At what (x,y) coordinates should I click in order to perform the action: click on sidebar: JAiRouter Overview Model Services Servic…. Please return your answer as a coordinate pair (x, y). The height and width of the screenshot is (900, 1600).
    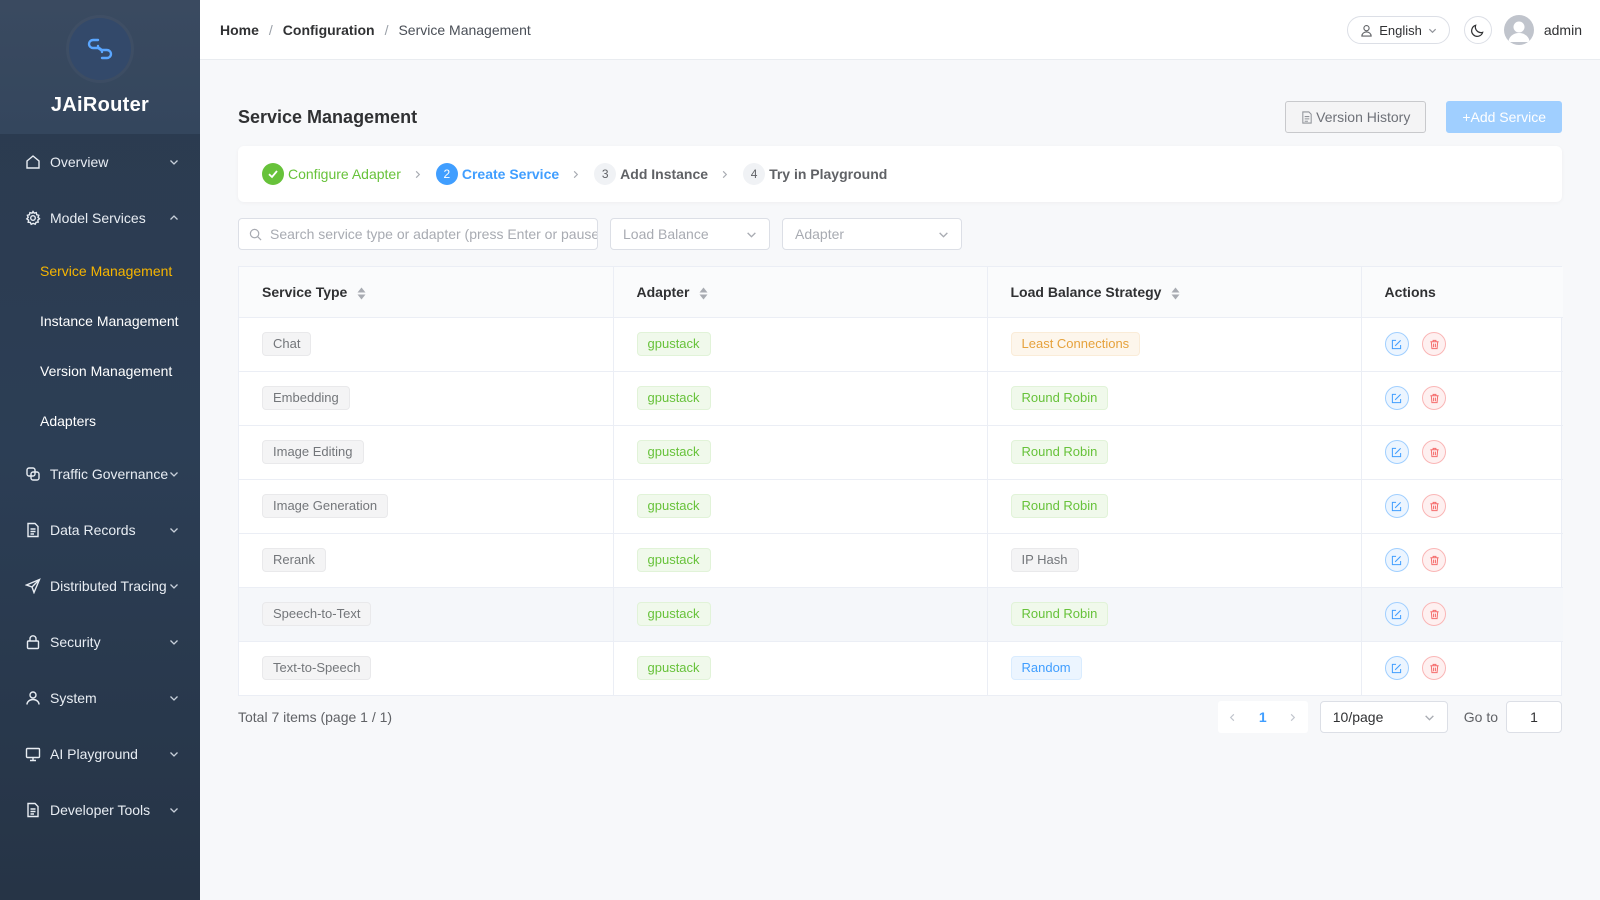
    Looking at the image, I should click on (100, 450).